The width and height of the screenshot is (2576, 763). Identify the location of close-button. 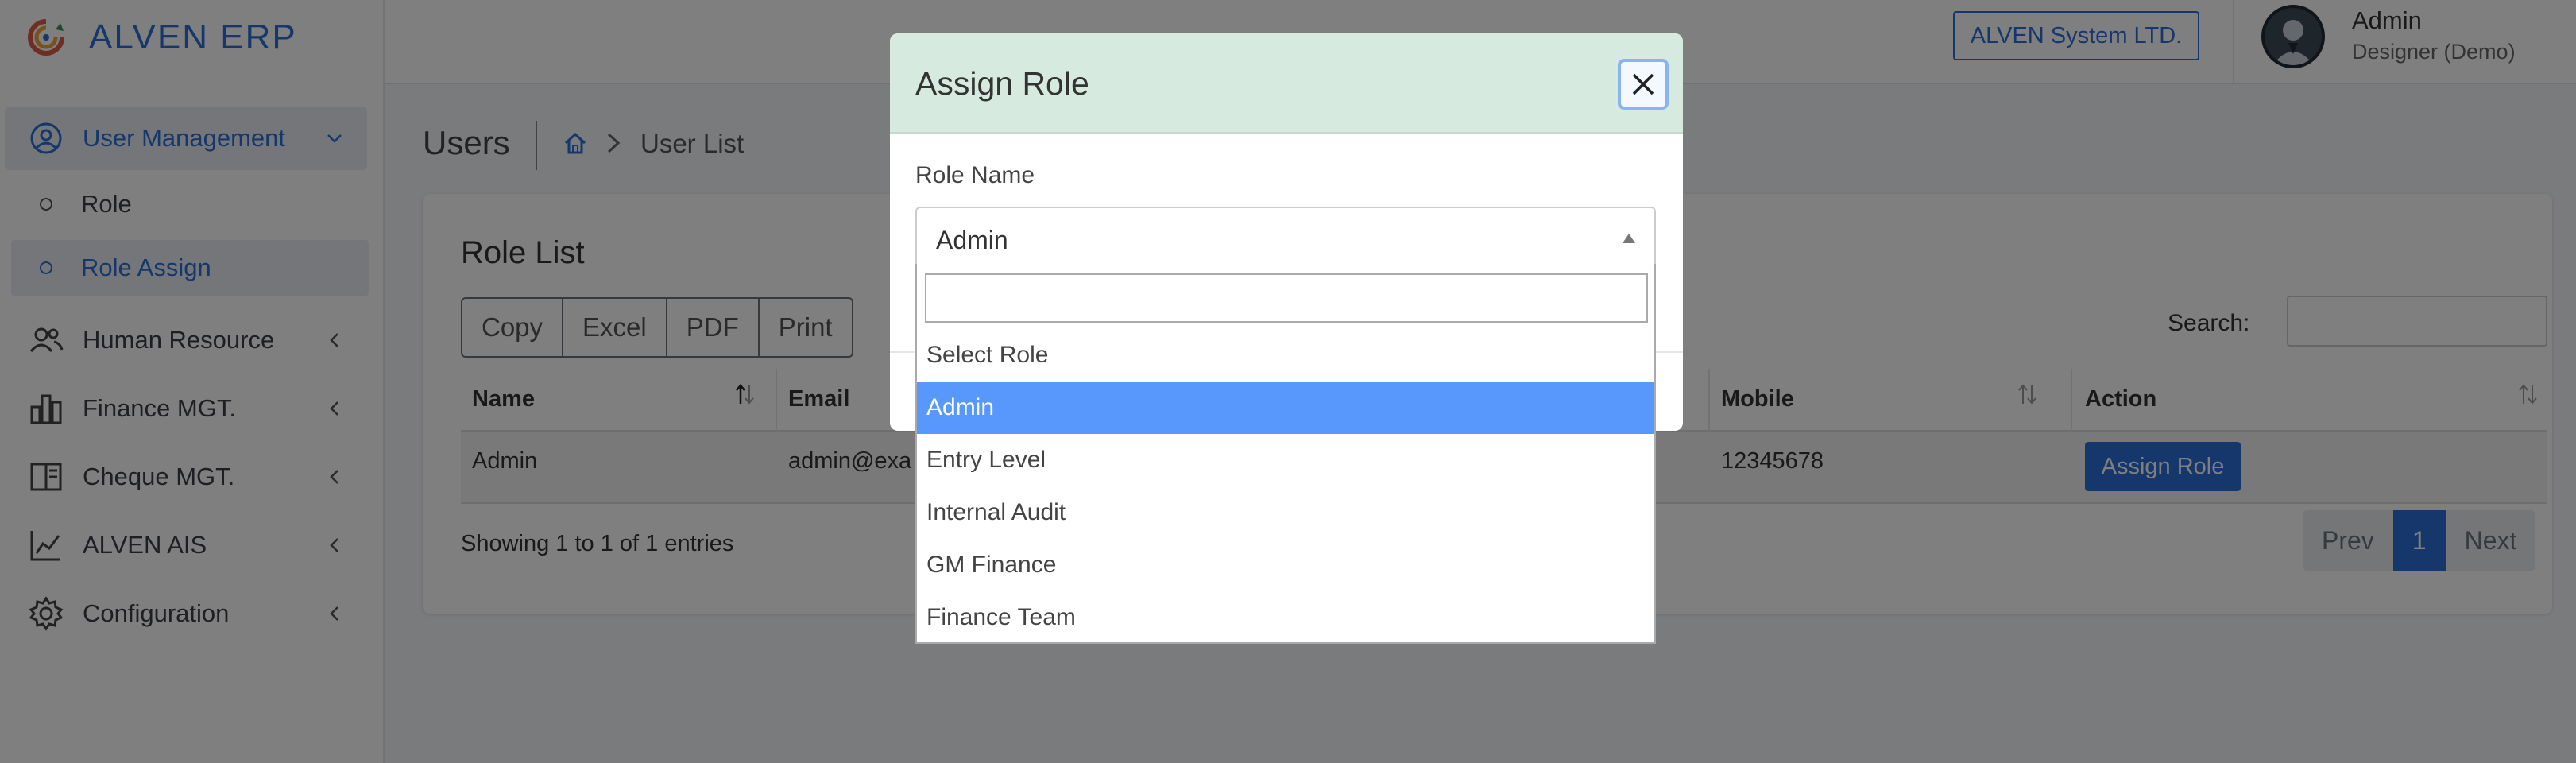
(1644, 84).